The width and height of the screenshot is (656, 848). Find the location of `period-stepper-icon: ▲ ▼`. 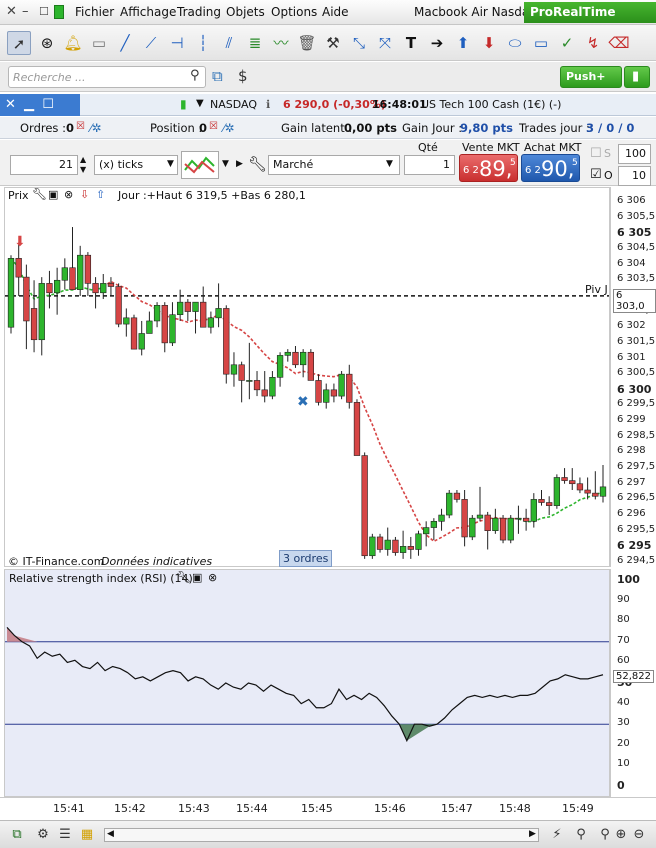

period-stepper-icon: ▲ ▼ is located at coordinates (83, 165).